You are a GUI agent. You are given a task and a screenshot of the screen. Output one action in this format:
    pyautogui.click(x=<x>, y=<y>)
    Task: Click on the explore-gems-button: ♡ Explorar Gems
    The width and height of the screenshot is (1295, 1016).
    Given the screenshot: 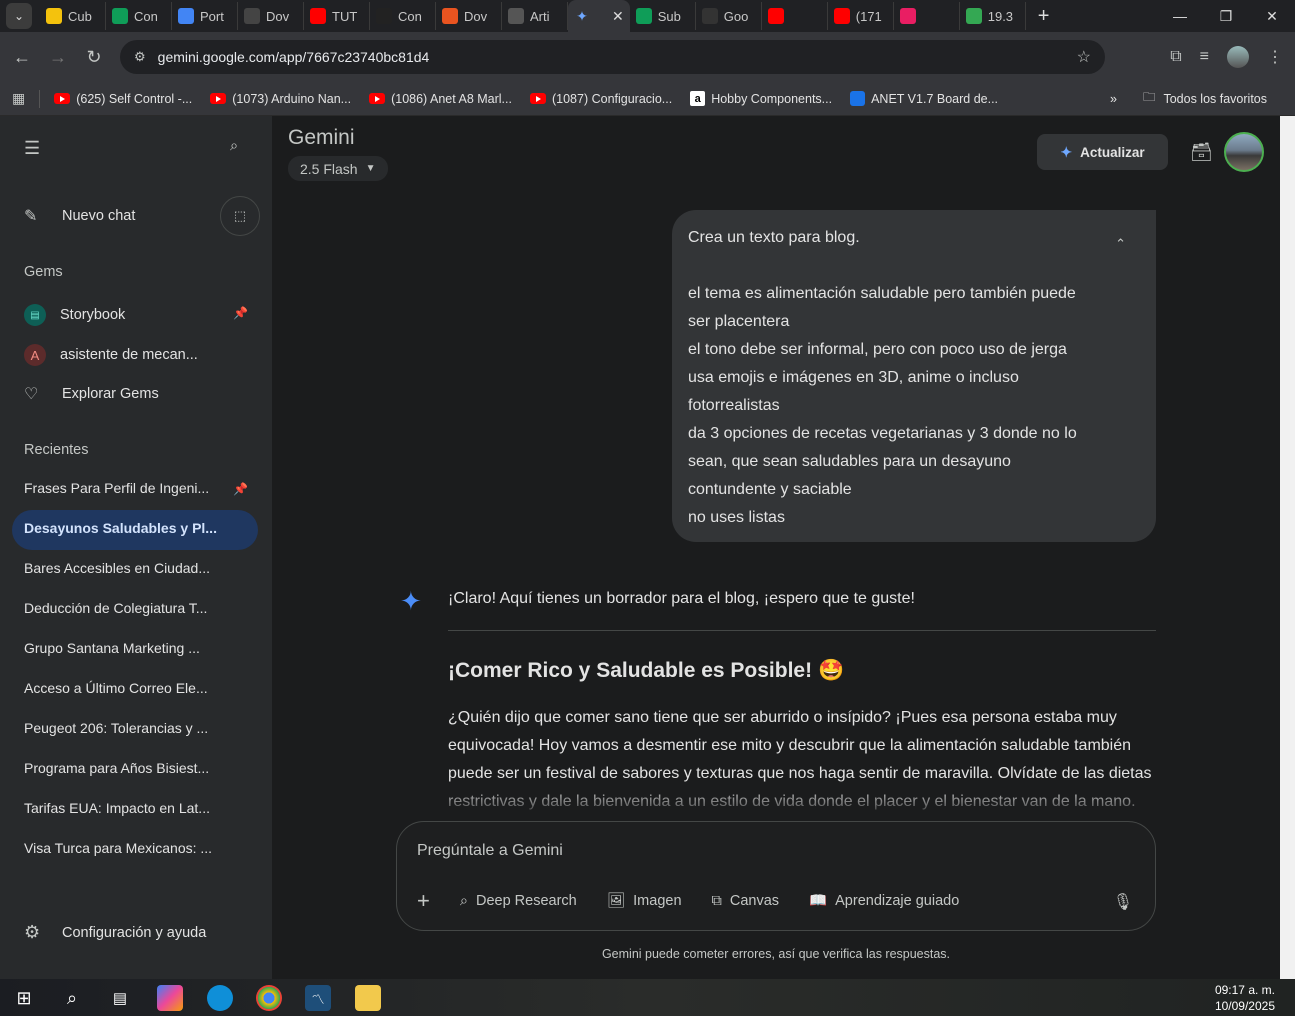 What is the action you would take?
    pyautogui.click(x=91, y=394)
    